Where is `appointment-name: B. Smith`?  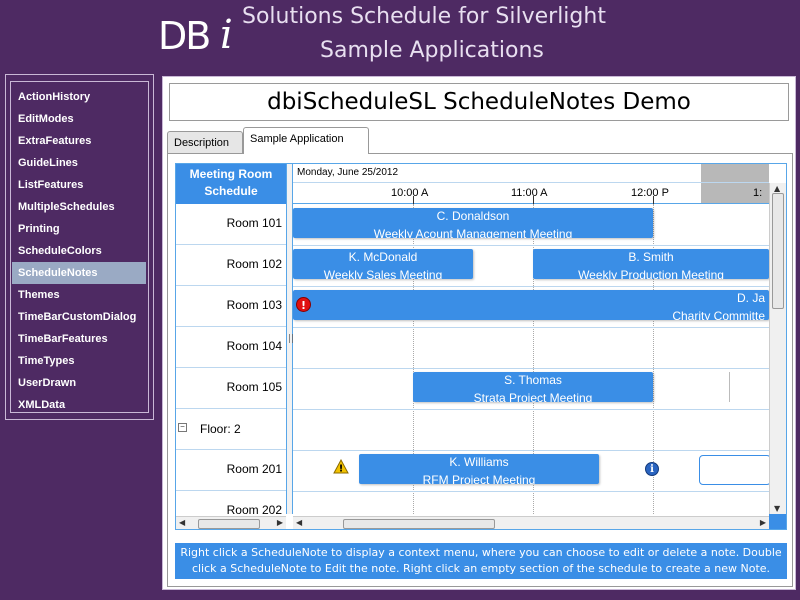
appointment-name: B. Smith is located at coordinates (651, 257).